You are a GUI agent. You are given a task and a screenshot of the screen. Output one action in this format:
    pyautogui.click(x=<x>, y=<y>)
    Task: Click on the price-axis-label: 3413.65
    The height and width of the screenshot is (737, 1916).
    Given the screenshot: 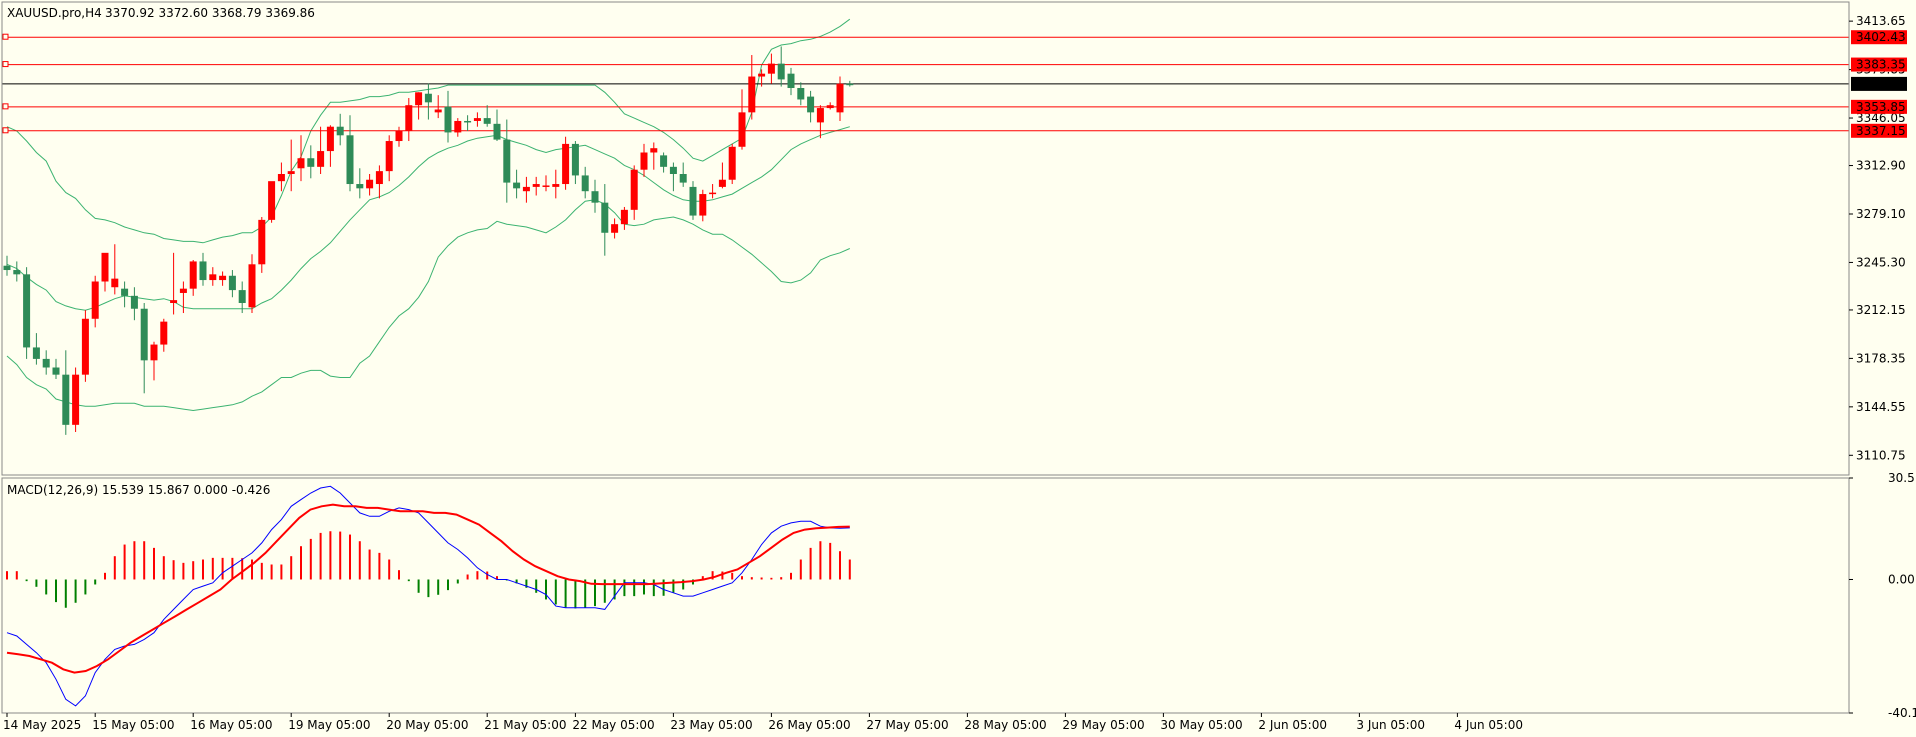 What is the action you would take?
    pyautogui.click(x=1881, y=21)
    